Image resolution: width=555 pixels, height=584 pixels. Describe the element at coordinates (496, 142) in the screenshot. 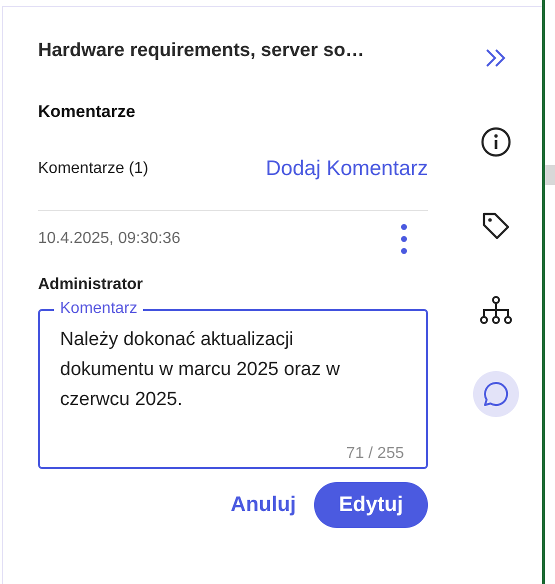

I see `info-icon` at that location.